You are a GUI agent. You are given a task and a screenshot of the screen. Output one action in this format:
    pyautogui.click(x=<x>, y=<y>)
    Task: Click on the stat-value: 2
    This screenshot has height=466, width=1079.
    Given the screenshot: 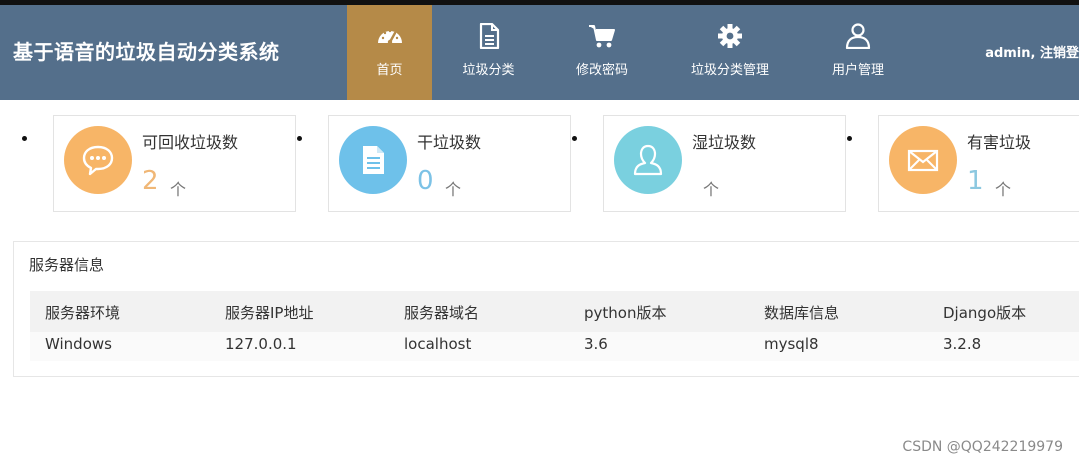 What is the action you would take?
    pyautogui.click(x=150, y=181)
    